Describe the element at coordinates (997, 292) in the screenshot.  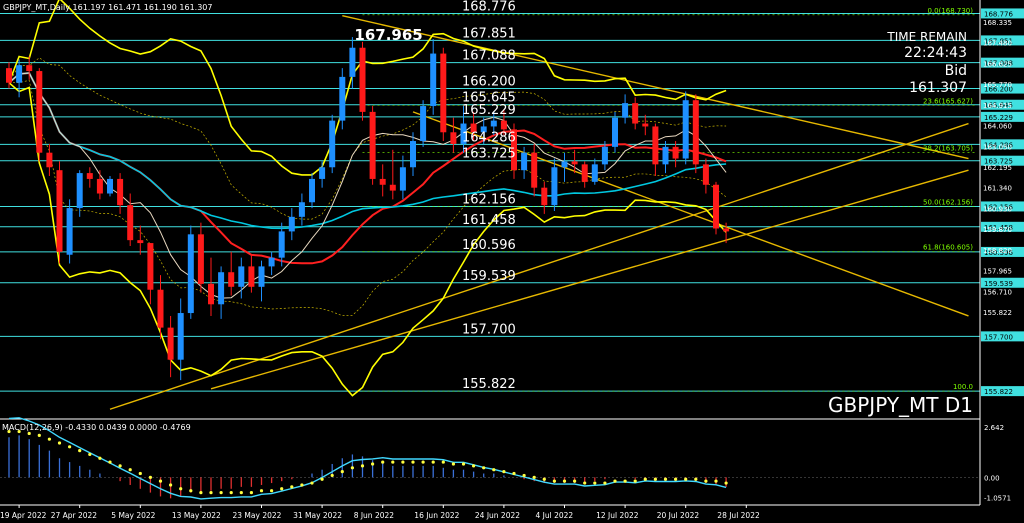
I see `price-tick: 156.710` at that location.